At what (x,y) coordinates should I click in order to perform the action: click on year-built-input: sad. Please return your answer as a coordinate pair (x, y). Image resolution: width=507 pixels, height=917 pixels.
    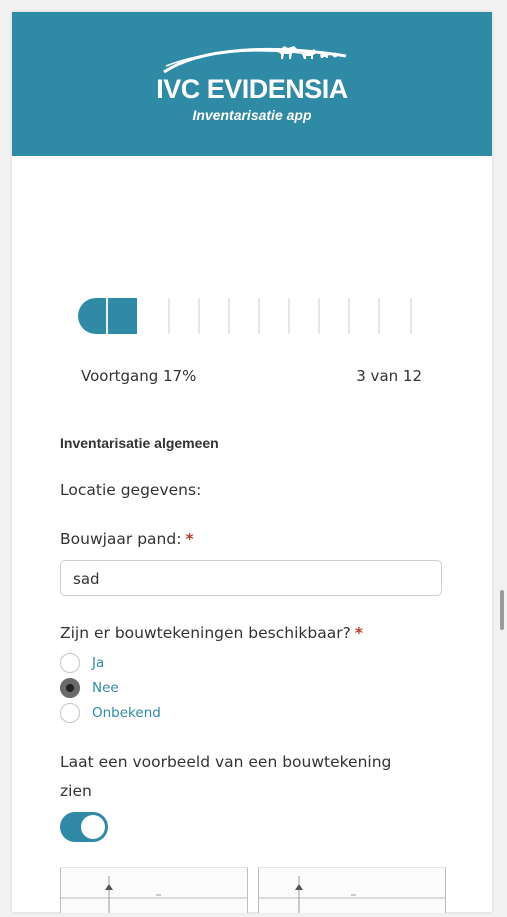
    Looking at the image, I should click on (251, 578).